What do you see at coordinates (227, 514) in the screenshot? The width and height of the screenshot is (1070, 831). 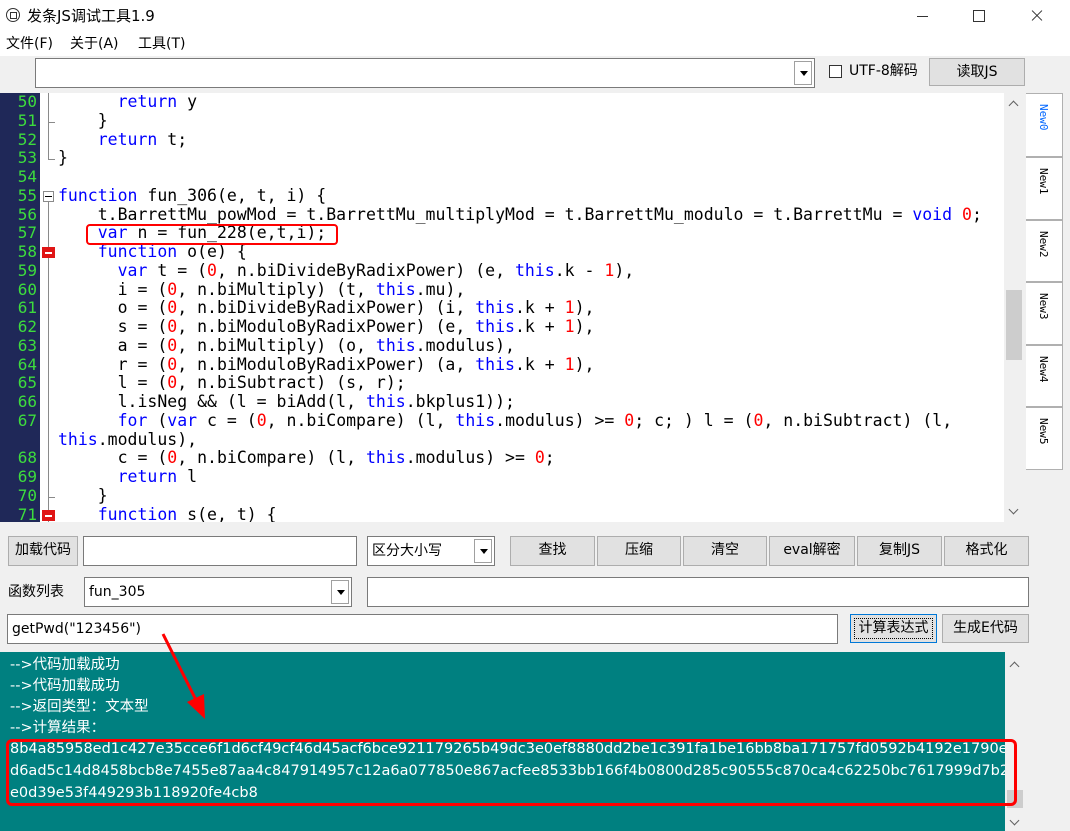 I see `code-token: s(e, t) {` at bounding box center [227, 514].